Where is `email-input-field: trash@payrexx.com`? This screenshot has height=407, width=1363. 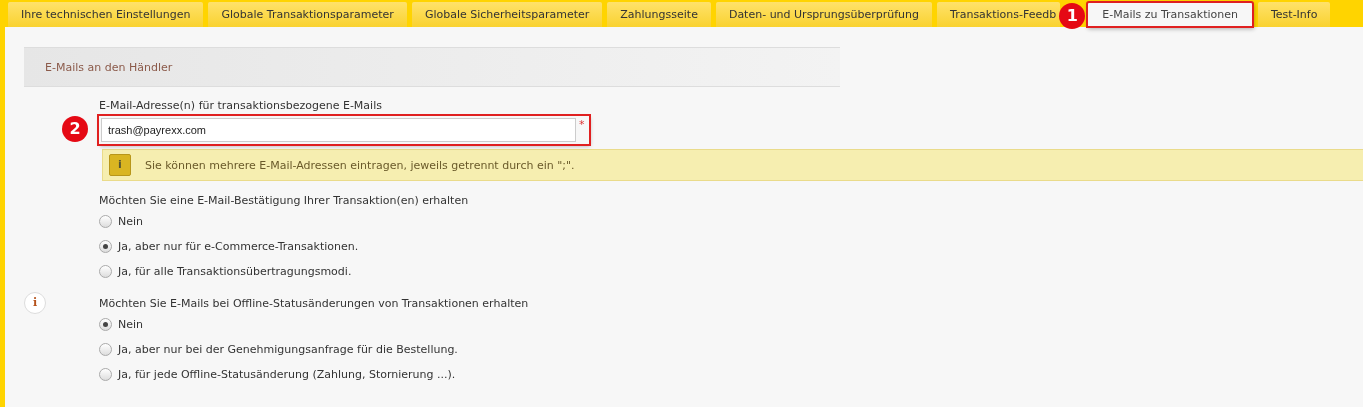 email-input-field: trash@payrexx.com is located at coordinates (338, 130).